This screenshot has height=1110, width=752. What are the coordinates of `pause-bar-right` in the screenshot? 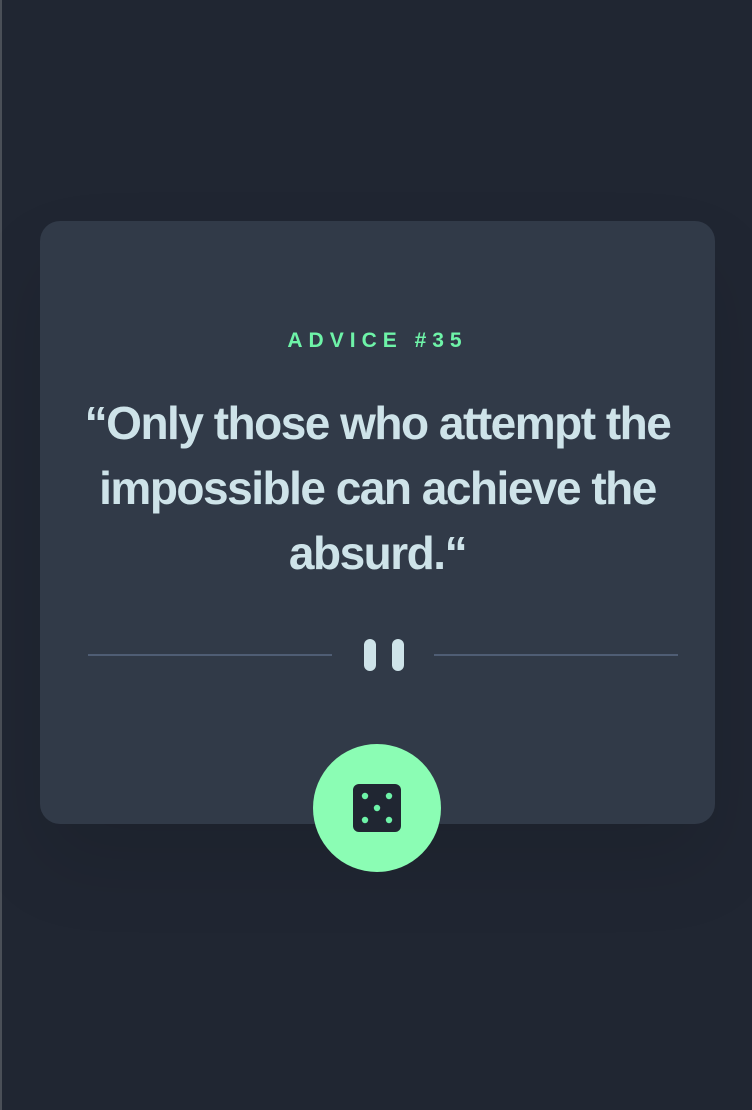 It's located at (398, 655).